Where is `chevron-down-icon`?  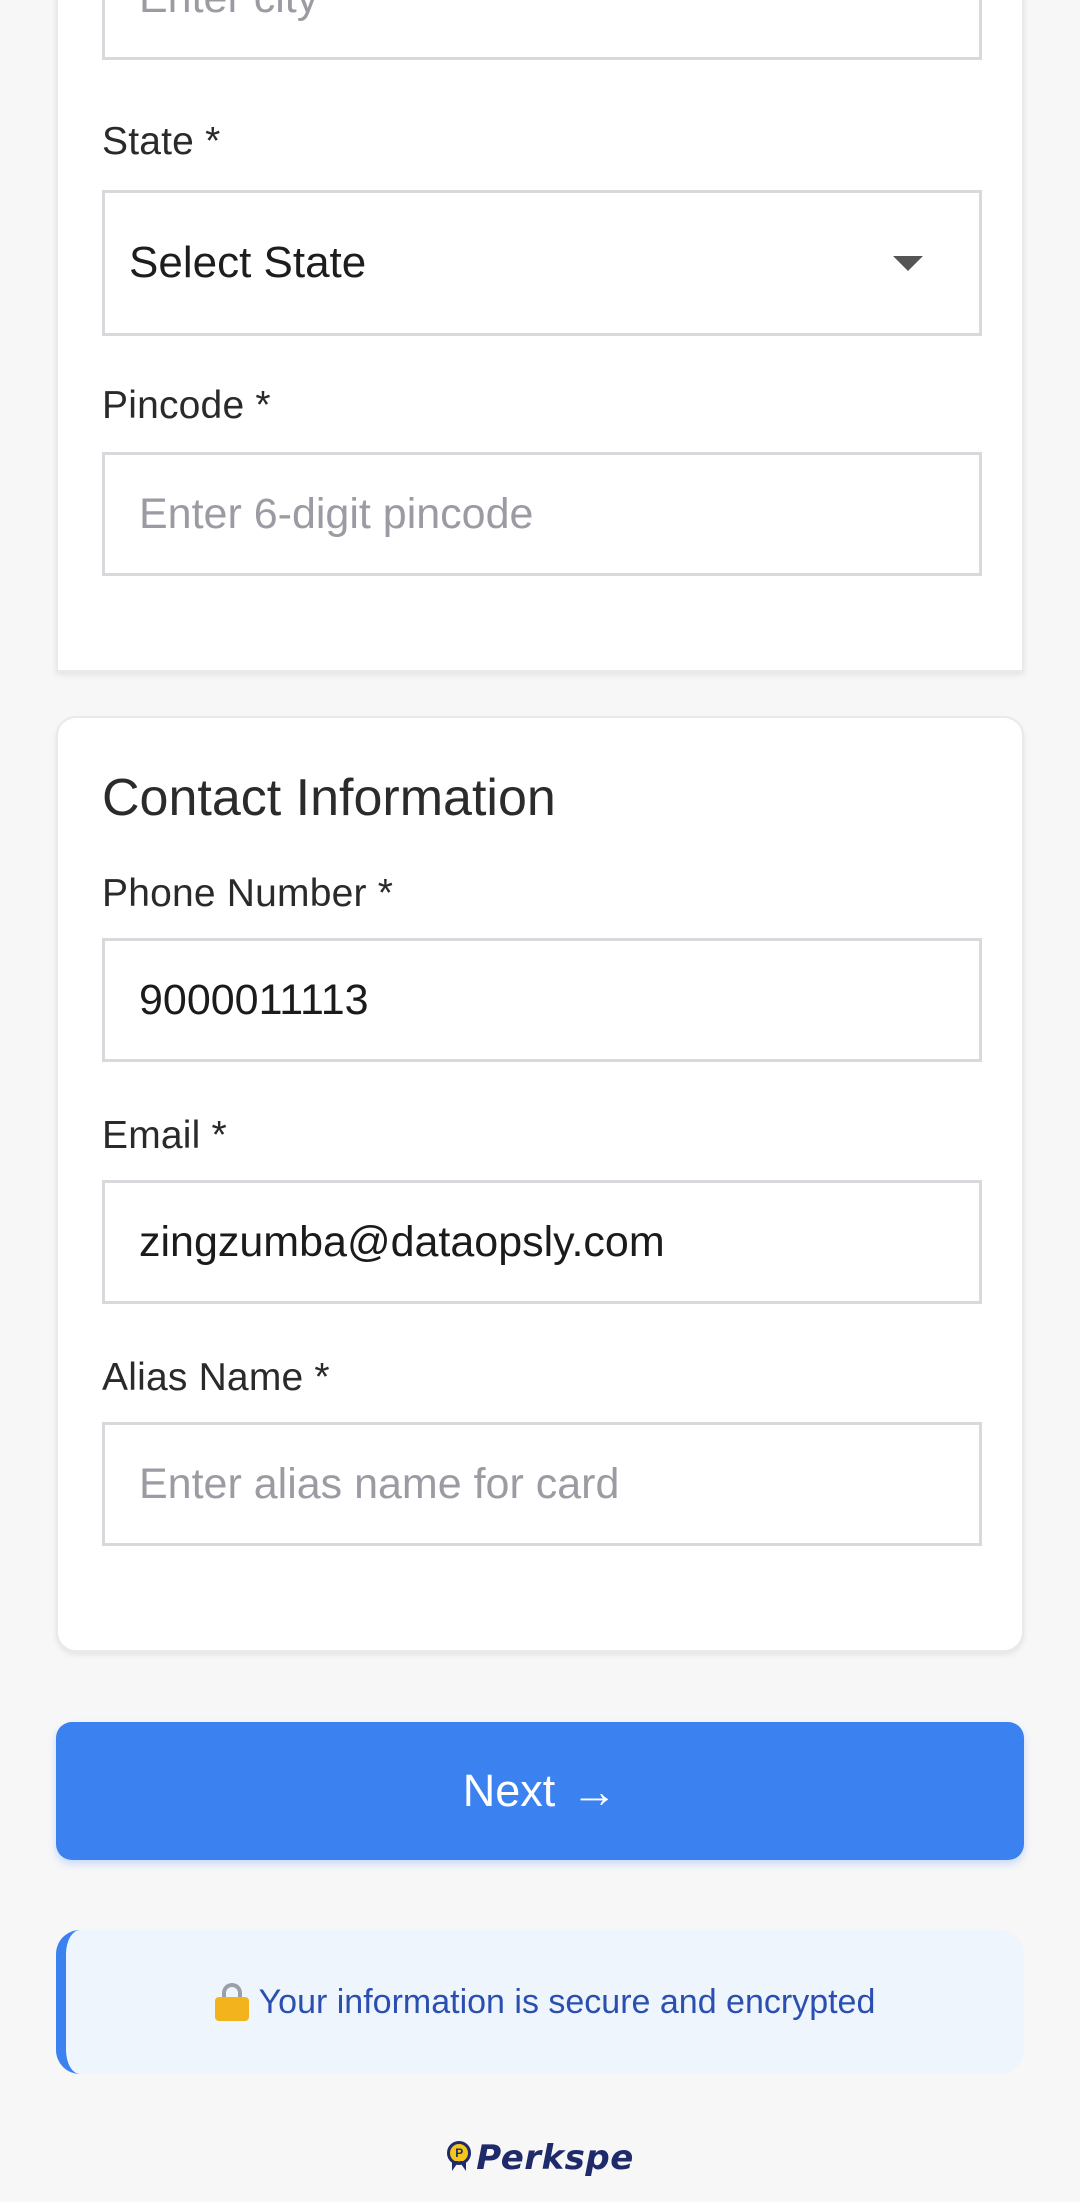 chevron-down-icon is located at coordinates (908, 263).